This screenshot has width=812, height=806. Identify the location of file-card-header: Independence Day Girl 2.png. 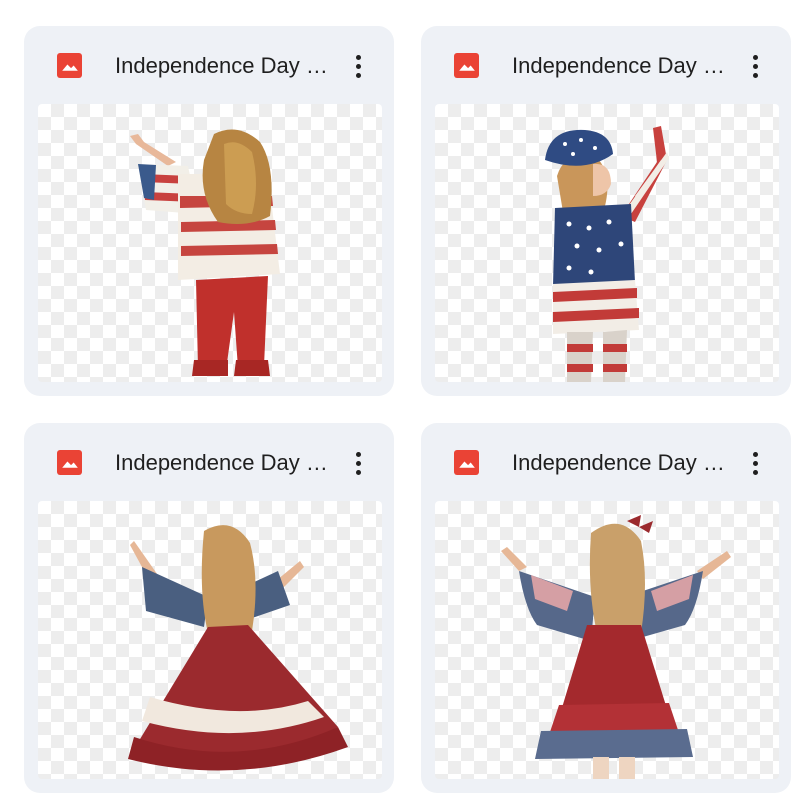
(606, 65).